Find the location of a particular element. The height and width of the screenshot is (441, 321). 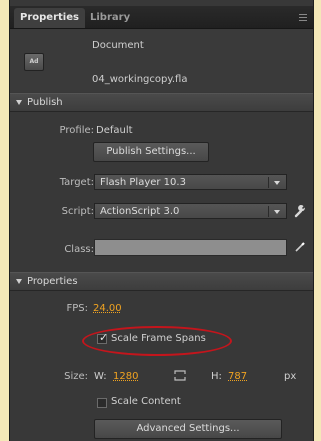

script-dropdown-value: ActionScript 3.0 is located at coordinates (140, 211).